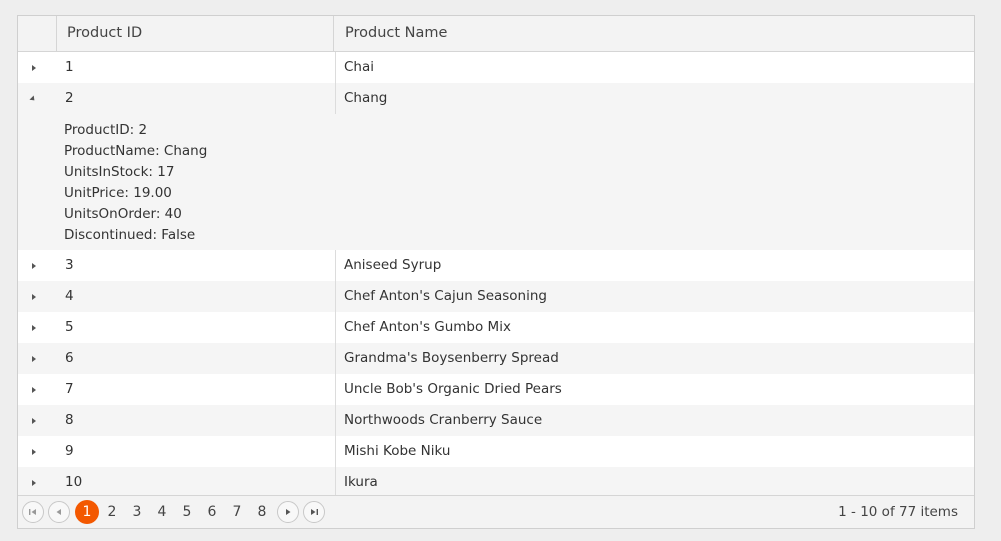 Image resolution: width=1001 pixels, height=541 pixels. What do you see at coordinates (123, 214) in the screenshot?
I see `detail-line: UnitsOnOrder: 40` at bounding box center [123, 214].